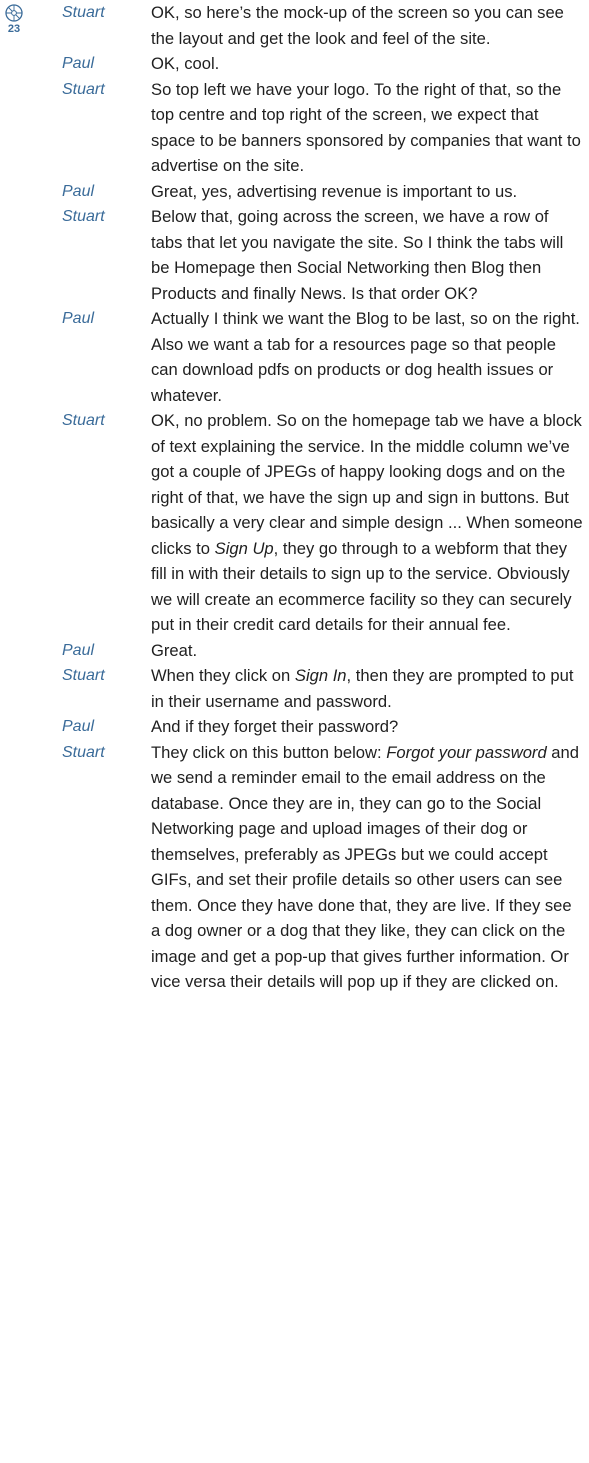 This screenshot has height=1463, width=589. I want to click on emphasized-button-name: Sign Up, so click(244, 548).